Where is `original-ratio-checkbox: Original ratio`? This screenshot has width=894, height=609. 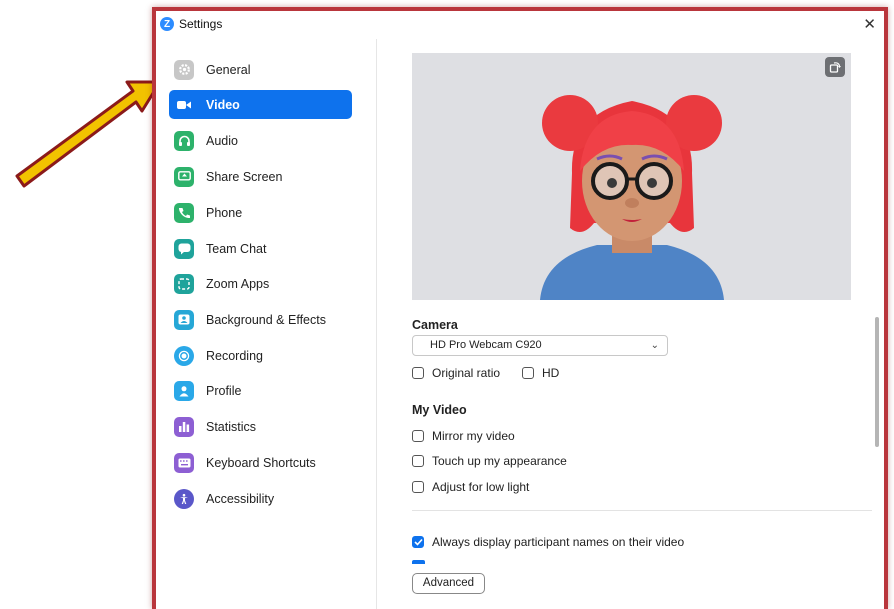 original-ratio-checkbox: Original ratio is located at coordinates (456, 373).